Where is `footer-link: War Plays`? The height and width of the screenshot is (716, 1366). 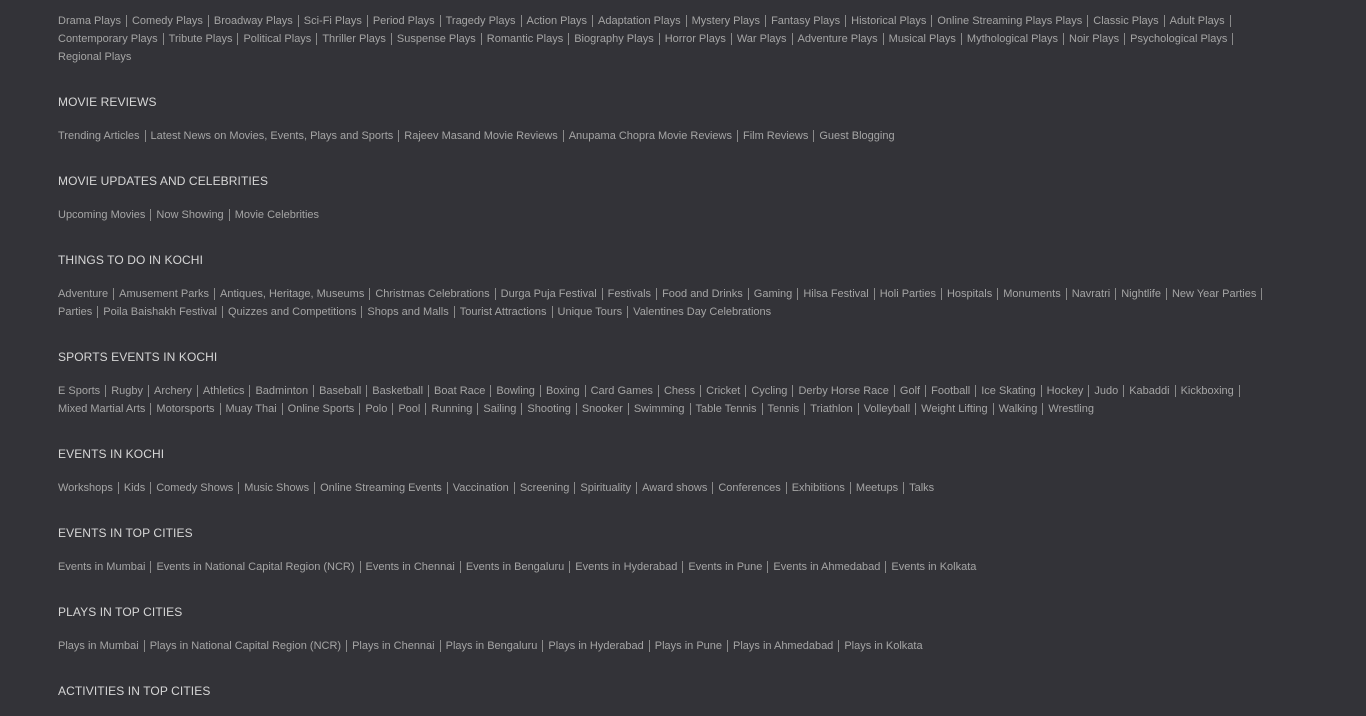 footer-link: War Plays is located at coordinates (762, 39).